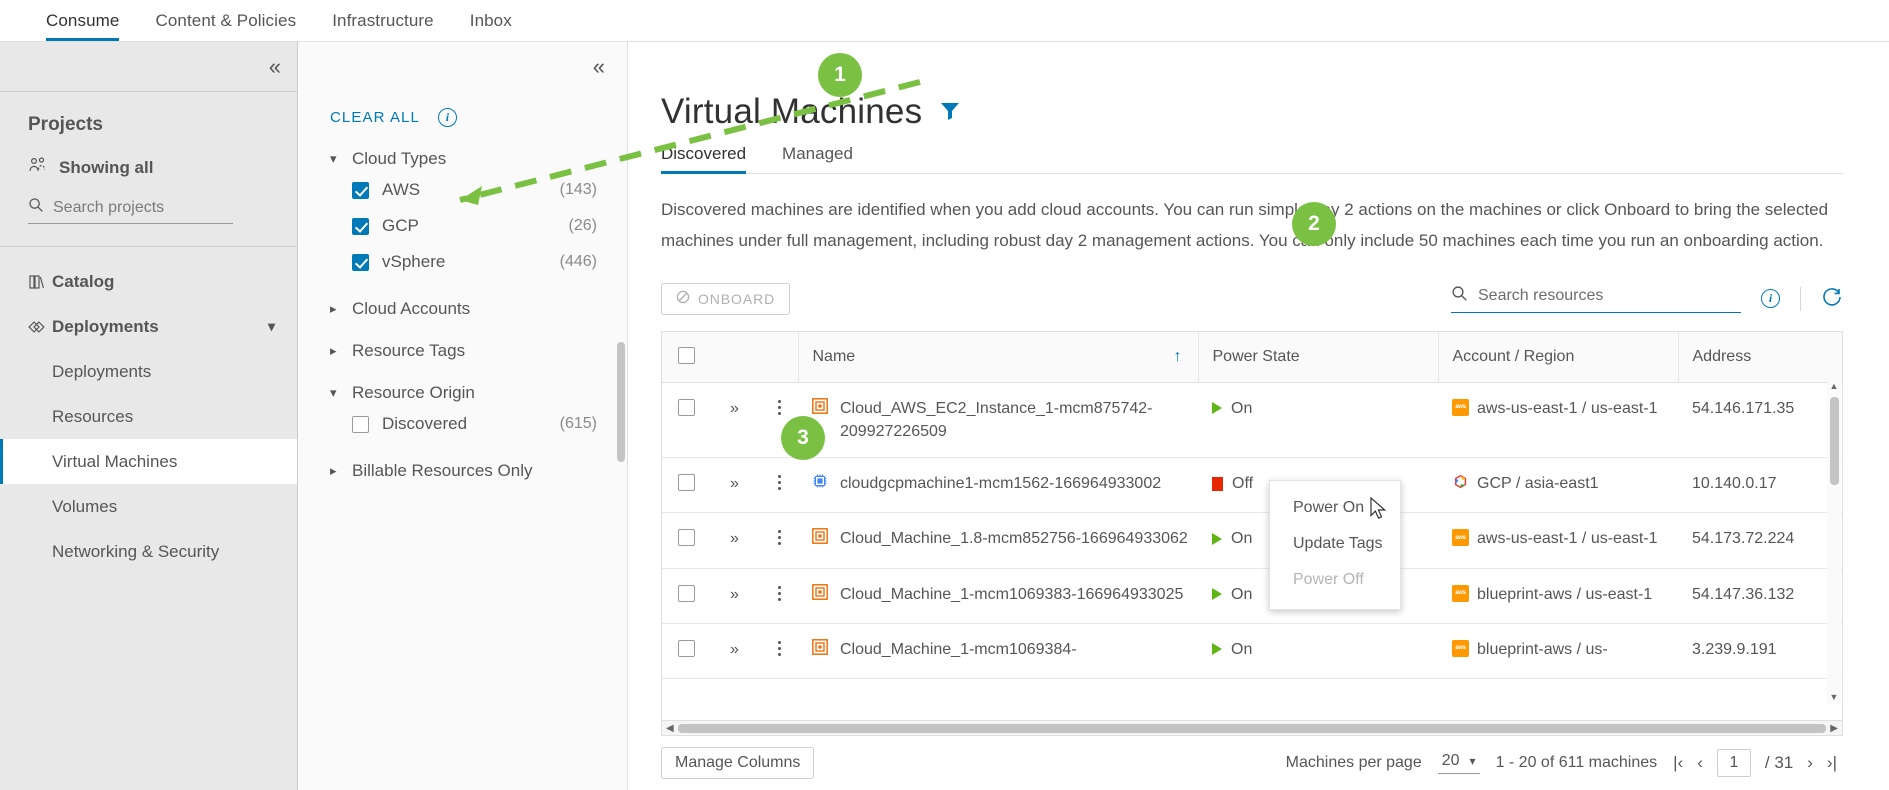 The height and width of the screenshot is (790, 1889). What do you see at coordinates (143, 207) in the screenshot?
I see `search-projects-input` at bounding box center [143, 207].